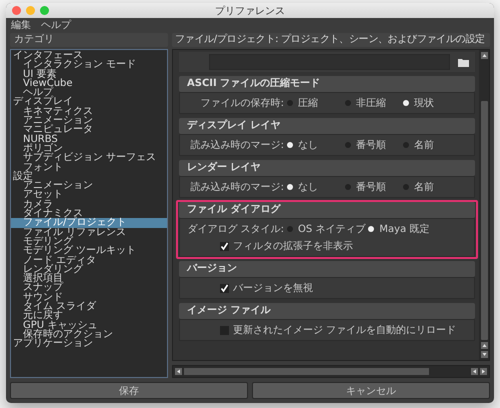  I want to click on minimize-button, so click(30, 10).